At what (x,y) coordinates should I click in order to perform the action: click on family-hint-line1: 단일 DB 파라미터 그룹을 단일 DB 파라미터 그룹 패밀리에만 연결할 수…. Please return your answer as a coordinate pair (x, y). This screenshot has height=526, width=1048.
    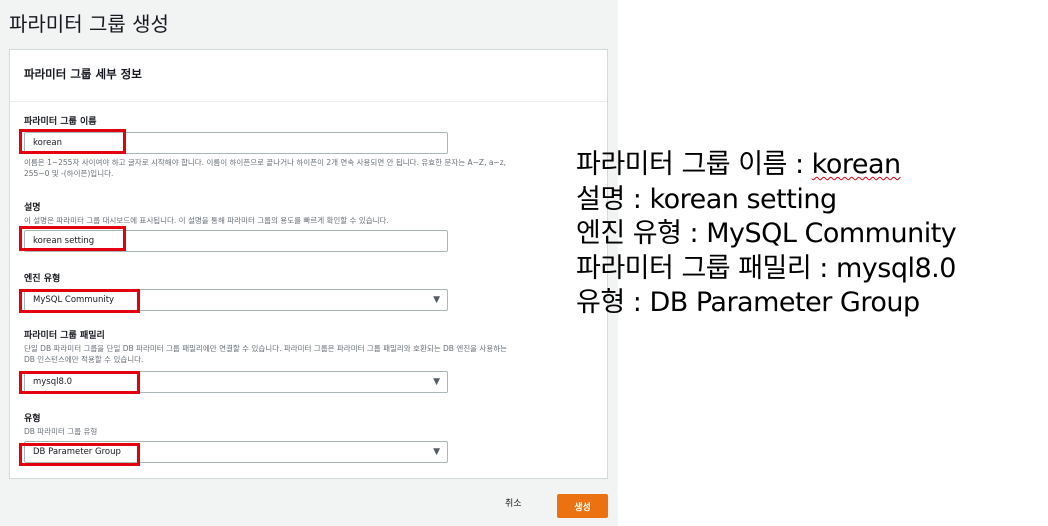
    Looking at the image, I should click on (266, 348).